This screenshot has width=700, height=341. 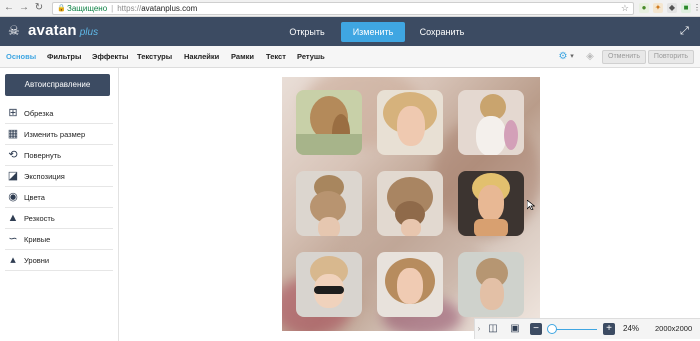 I want to click on tool-rotate: ⟲ Повернуть, so click(x=59, y=155).